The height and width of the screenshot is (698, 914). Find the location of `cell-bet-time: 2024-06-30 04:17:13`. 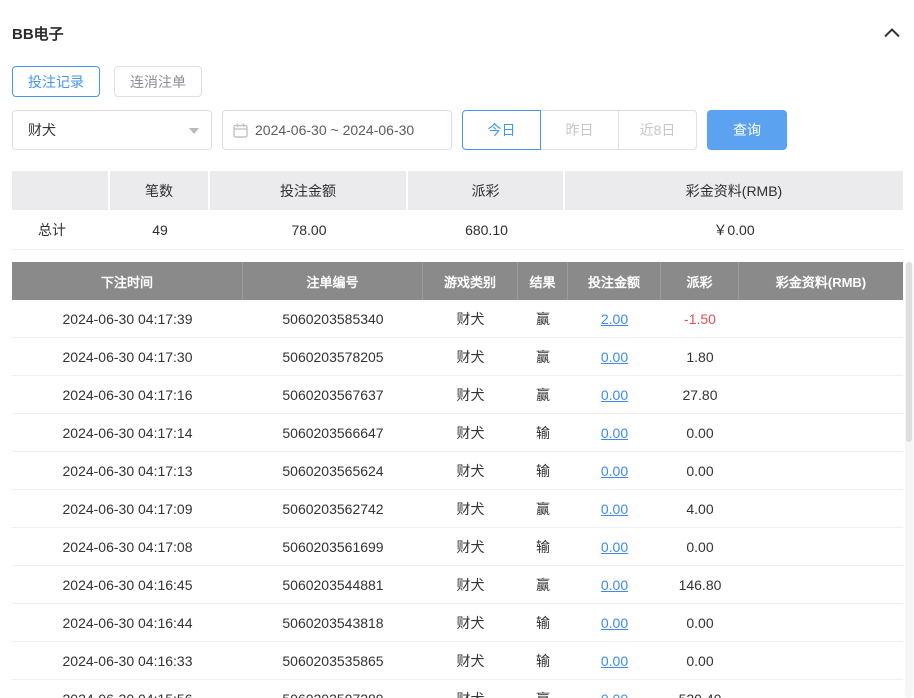

cell-bet-time: 2024-06-30 04:17:13 is located at coordinates (127, 470).